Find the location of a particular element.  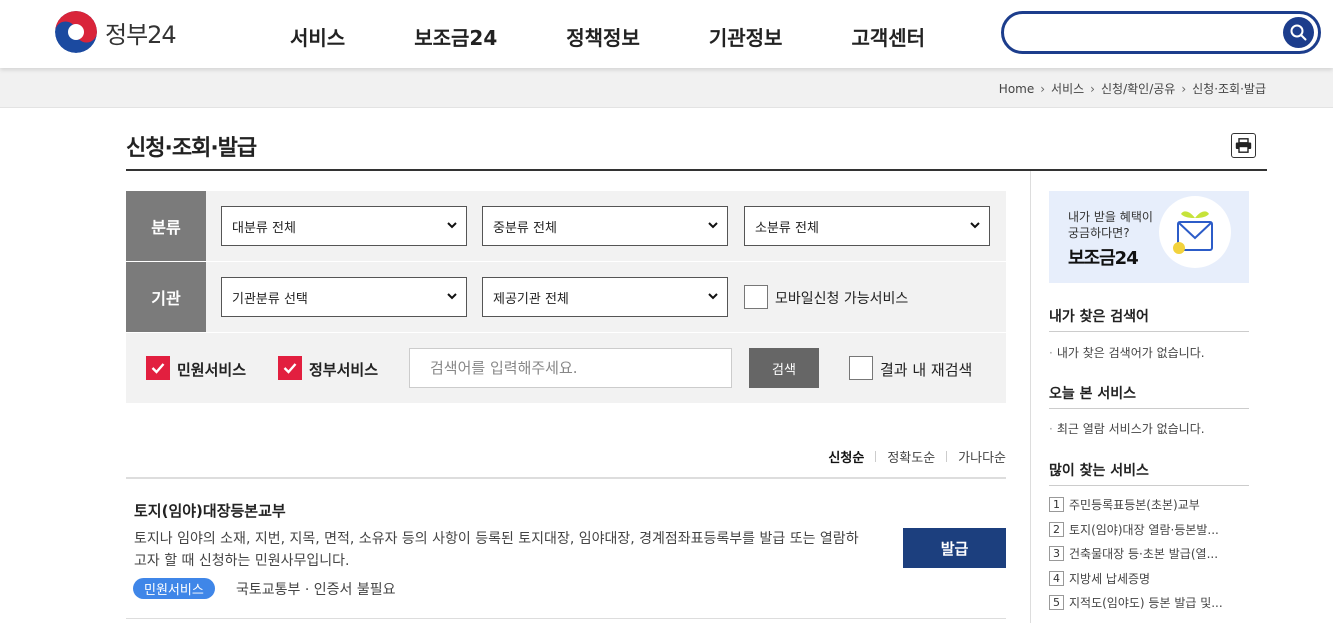

keyword-search-input is located at coordinates (570, 368).